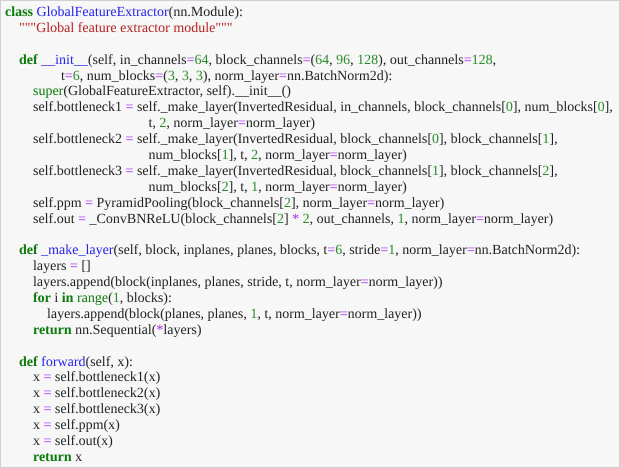  What do you see at coordinates (226, 76) in the screenshot?
I see `code-line: t=6, num_blocks=(3, 3, 3), norm_layer=nn.BatchNorm2d):` at bounding box center [226, 76].